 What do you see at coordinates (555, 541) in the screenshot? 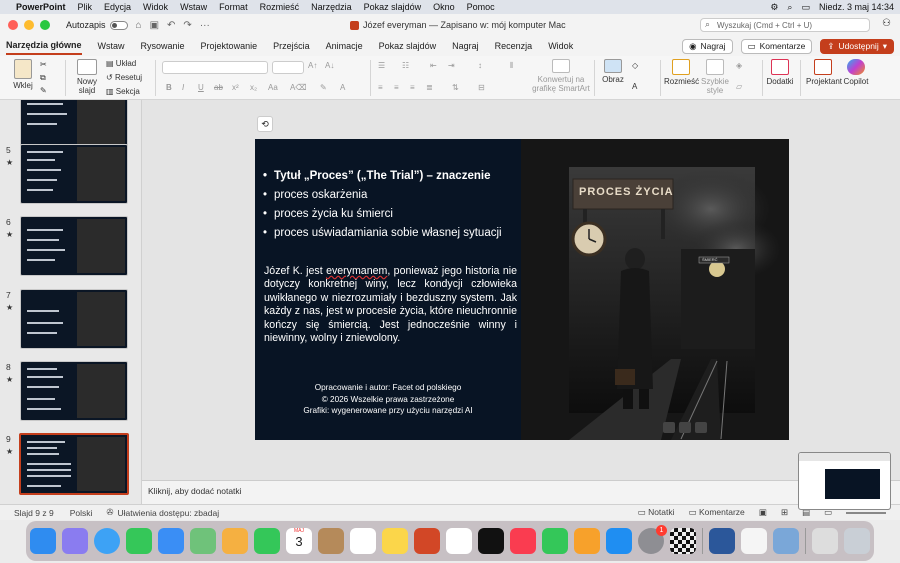
I see `numbers-icon` at bounding box center [555, 541].